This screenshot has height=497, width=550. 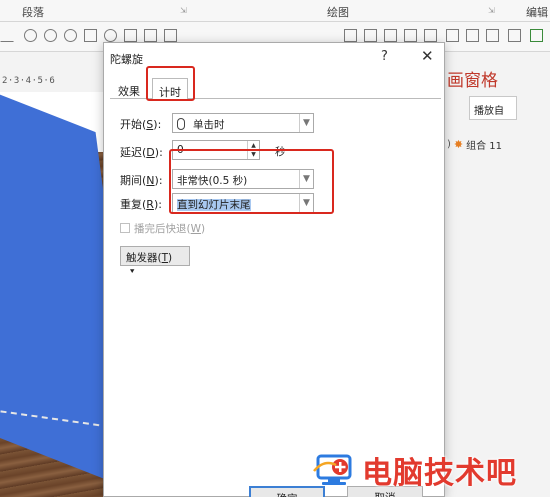 What do you see at coordinates (132, 271) in the screenshot?
I see `expand-arrows-icon: ⯆` at bounding box center [132, 271].